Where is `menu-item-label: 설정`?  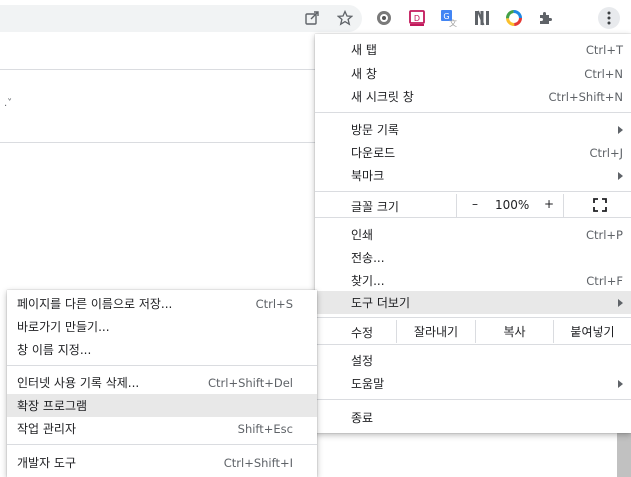
menu-item-label: 설정 is located at coordinates (362, 361).